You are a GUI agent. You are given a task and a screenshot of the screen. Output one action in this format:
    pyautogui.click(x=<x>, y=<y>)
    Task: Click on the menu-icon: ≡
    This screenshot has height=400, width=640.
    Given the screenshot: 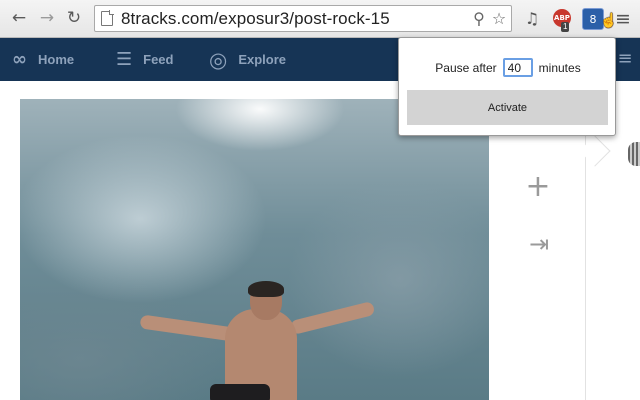 What is the action you would take?
    pyautogui.click(x=623, y=19)
    